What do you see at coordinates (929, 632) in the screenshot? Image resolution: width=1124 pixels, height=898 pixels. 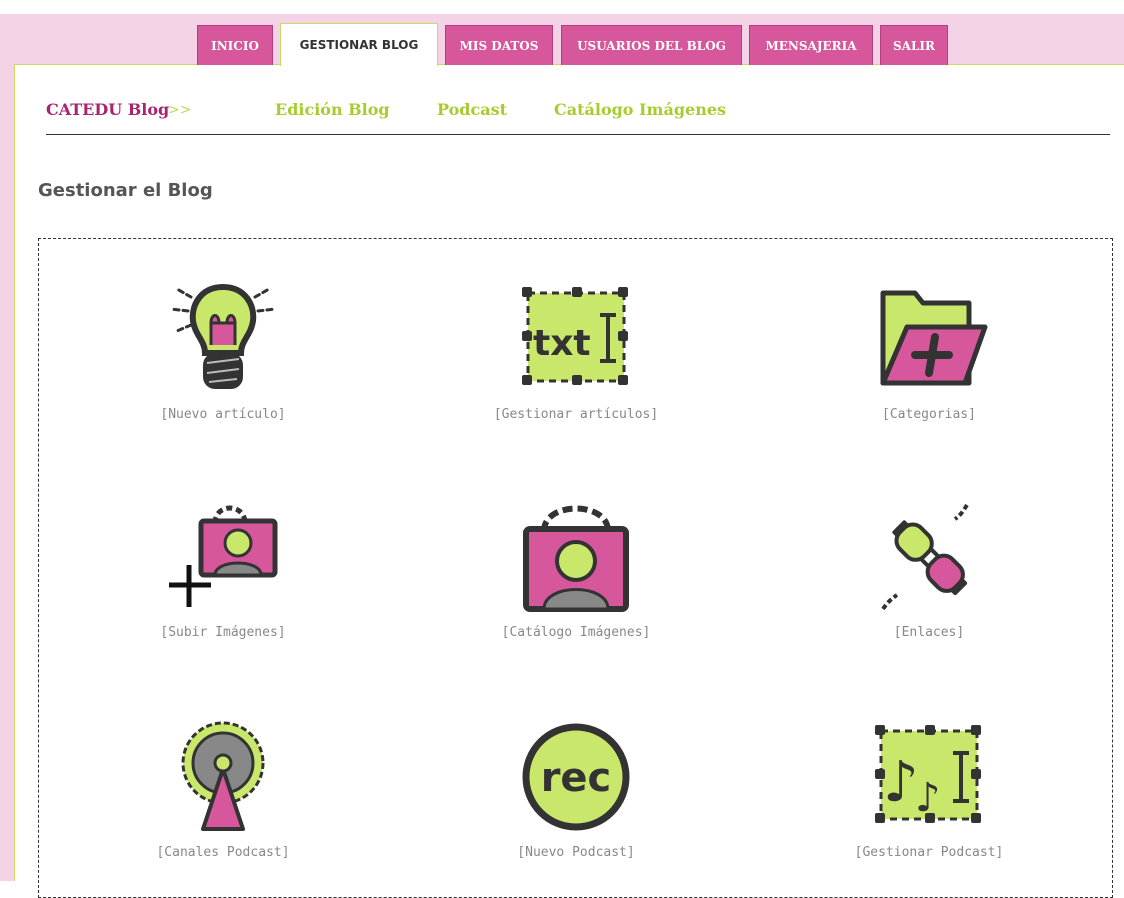 I see `enlaces-label: [Enlaces]` at bounding box center [929, 632].